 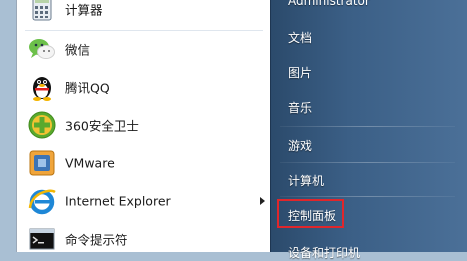 I want to click on music-link: 音乐, so click(x=300, y=107).